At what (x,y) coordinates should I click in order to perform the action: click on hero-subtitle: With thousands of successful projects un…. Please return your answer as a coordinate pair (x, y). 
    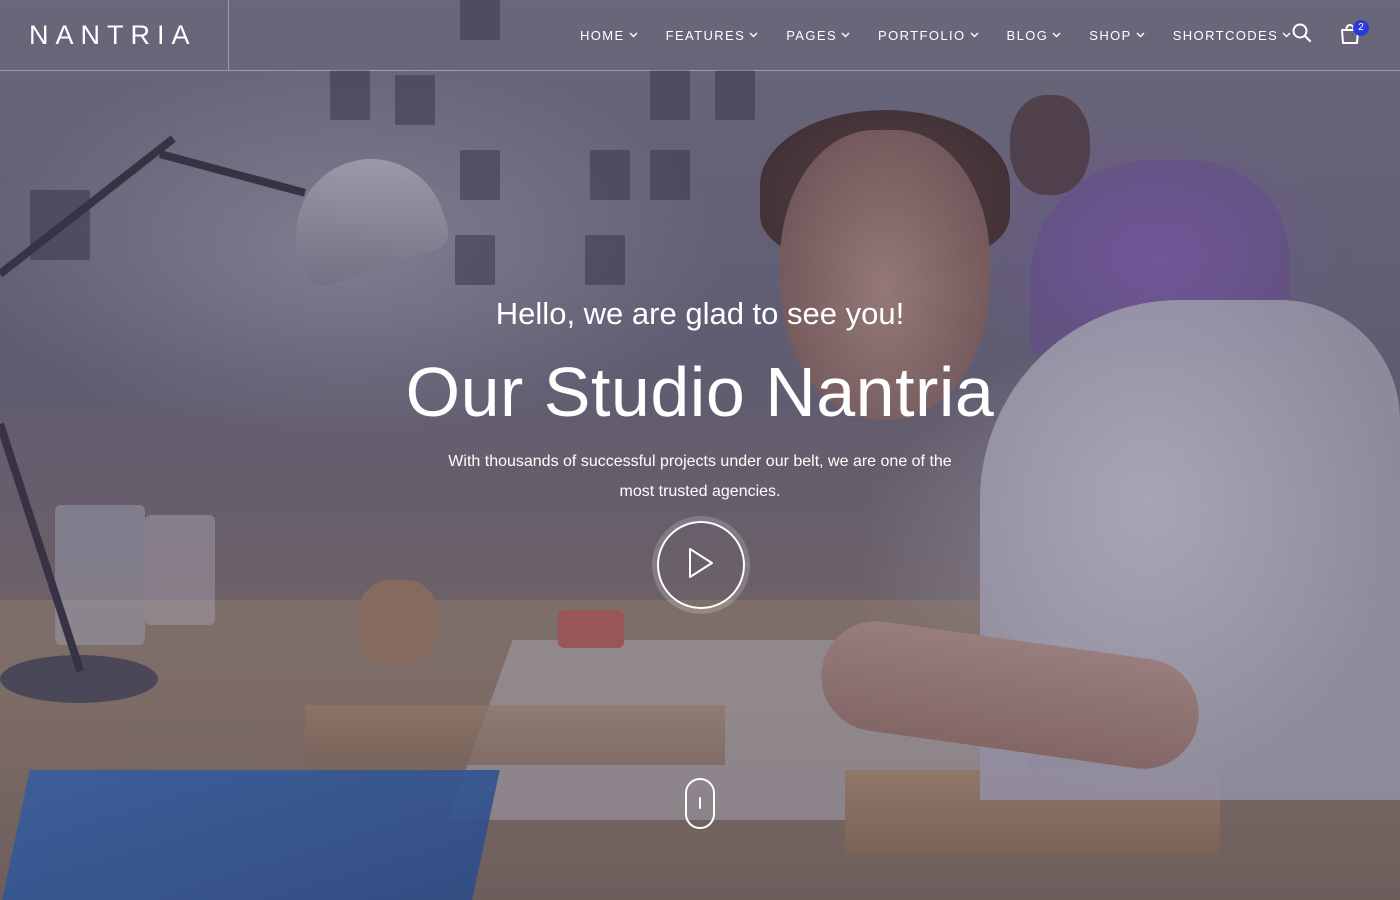
    Looking at the image, I should click on (700, 476).